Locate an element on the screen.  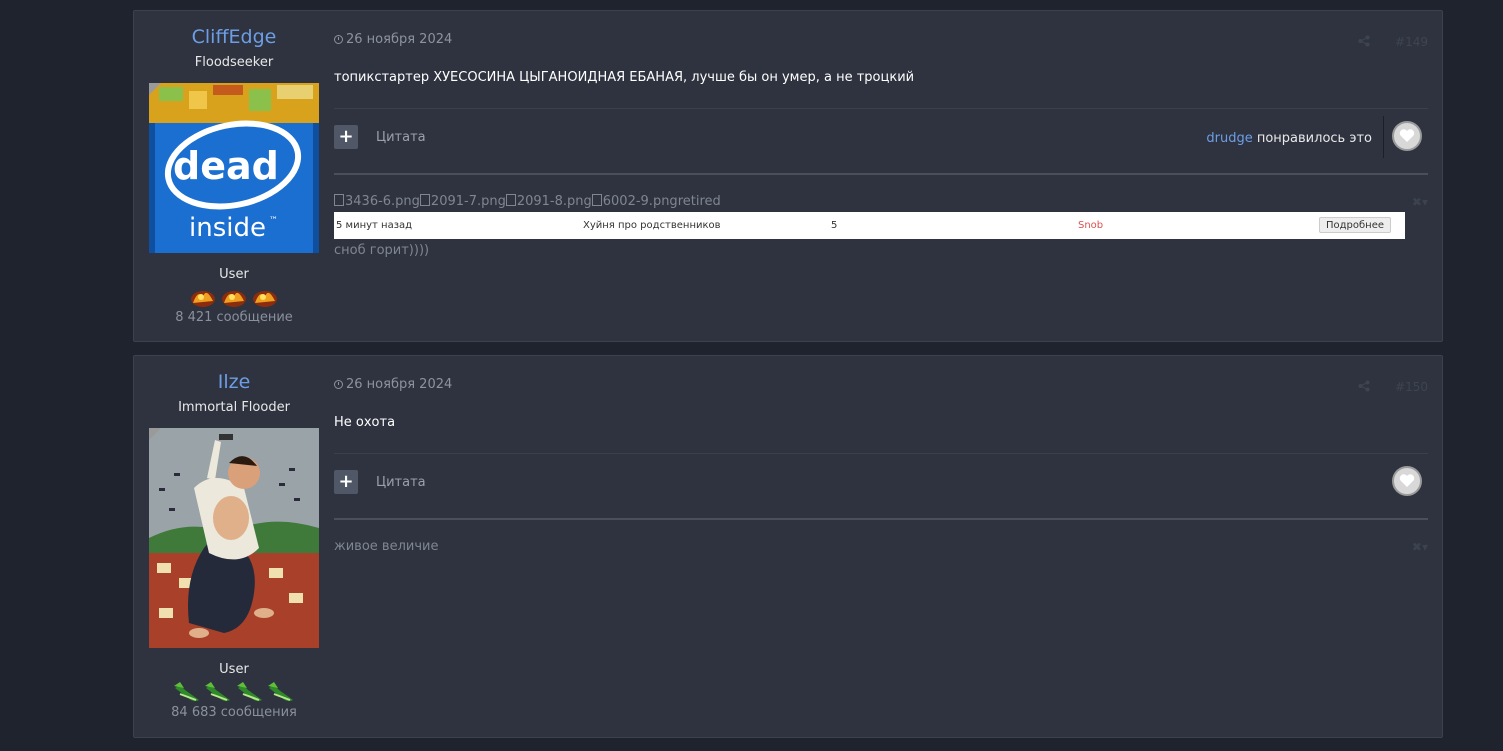
avatar-text-dead: dead is located at coordinates (226, 166).